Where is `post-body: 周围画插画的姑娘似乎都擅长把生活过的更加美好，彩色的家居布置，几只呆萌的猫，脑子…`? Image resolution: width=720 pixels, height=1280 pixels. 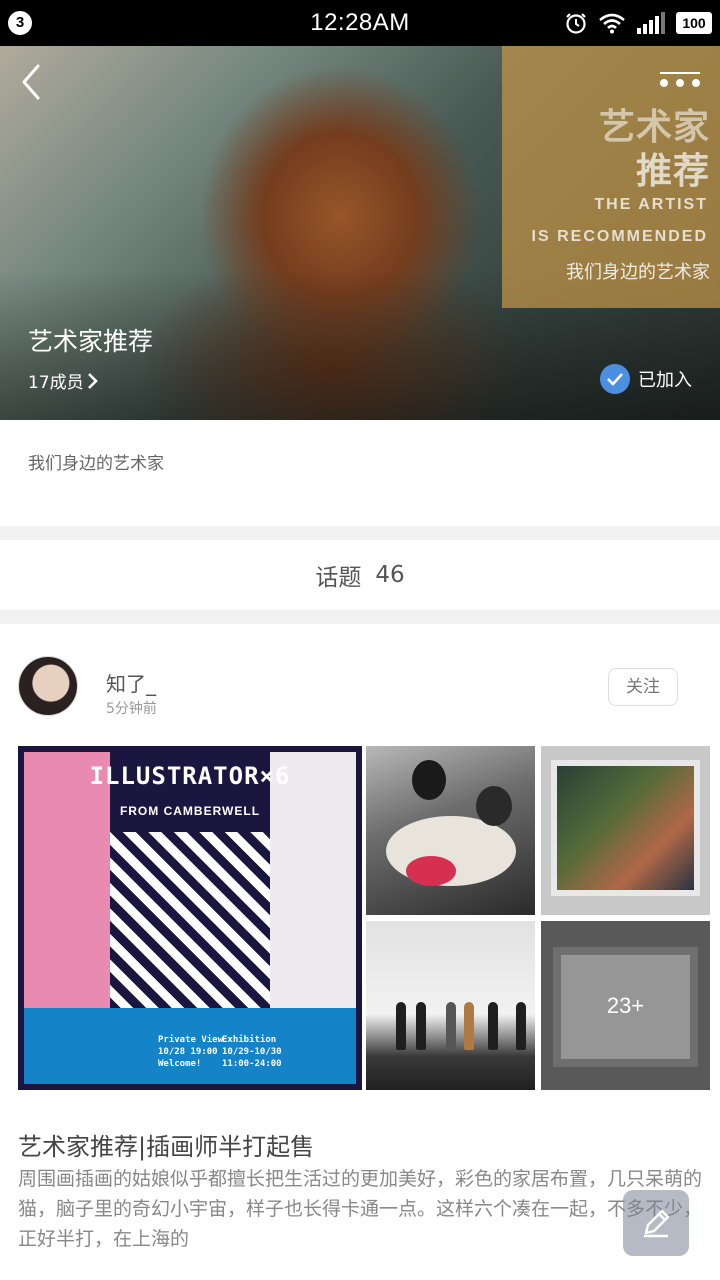
post-body: 周围画插画的姑娘似乎都擅长把生活过的更加美好，彩色的家居布置，几只呆萌的猫，脑子… is located at coordinates (363, 1209).